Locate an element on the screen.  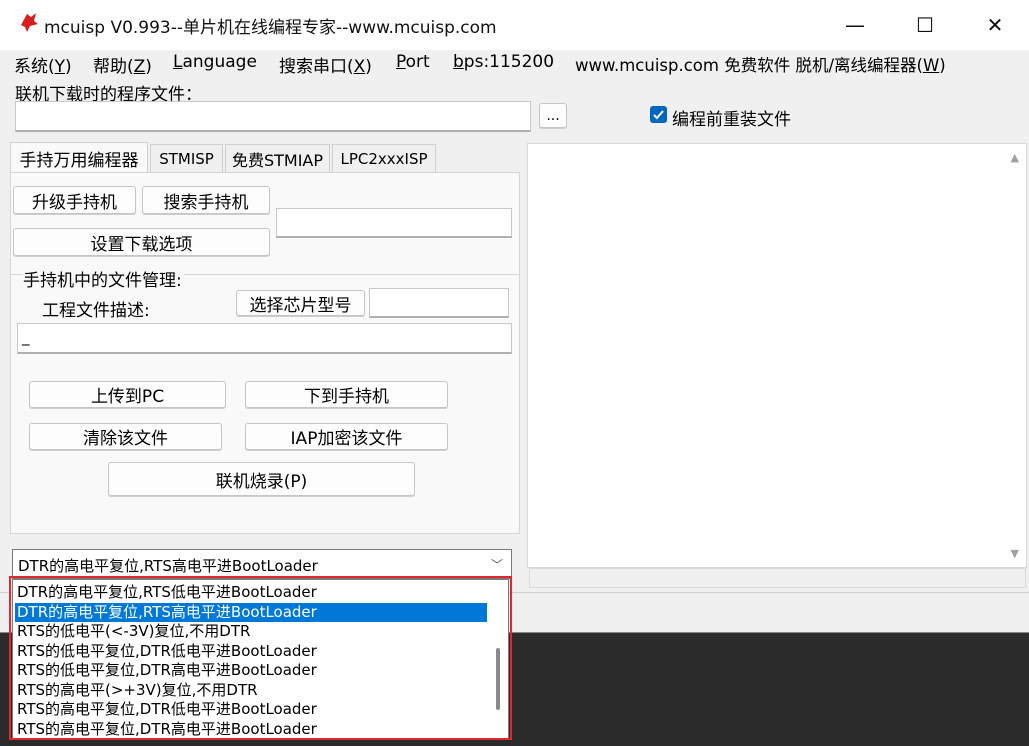
choose-chip-button: 选择芯片型号 is located at coordinates (300, 303).